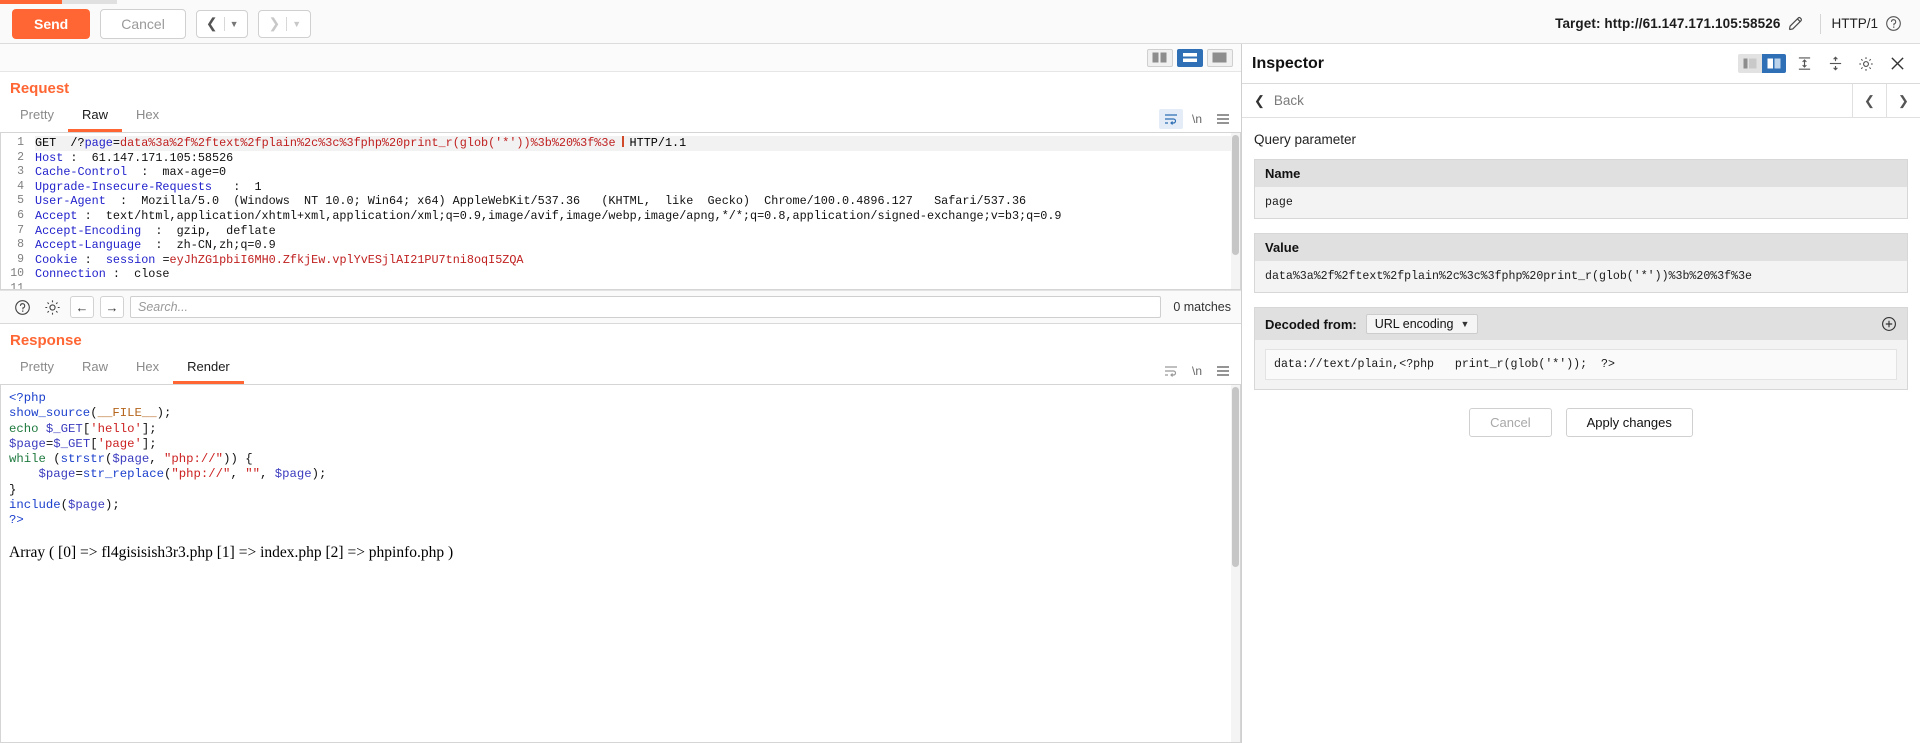 The width and height of the screenshot is (1920, 743). Describe the element at coordinates (37, 116) in the screenshot. I see `tab-request-pretty: Pretty` at that location.